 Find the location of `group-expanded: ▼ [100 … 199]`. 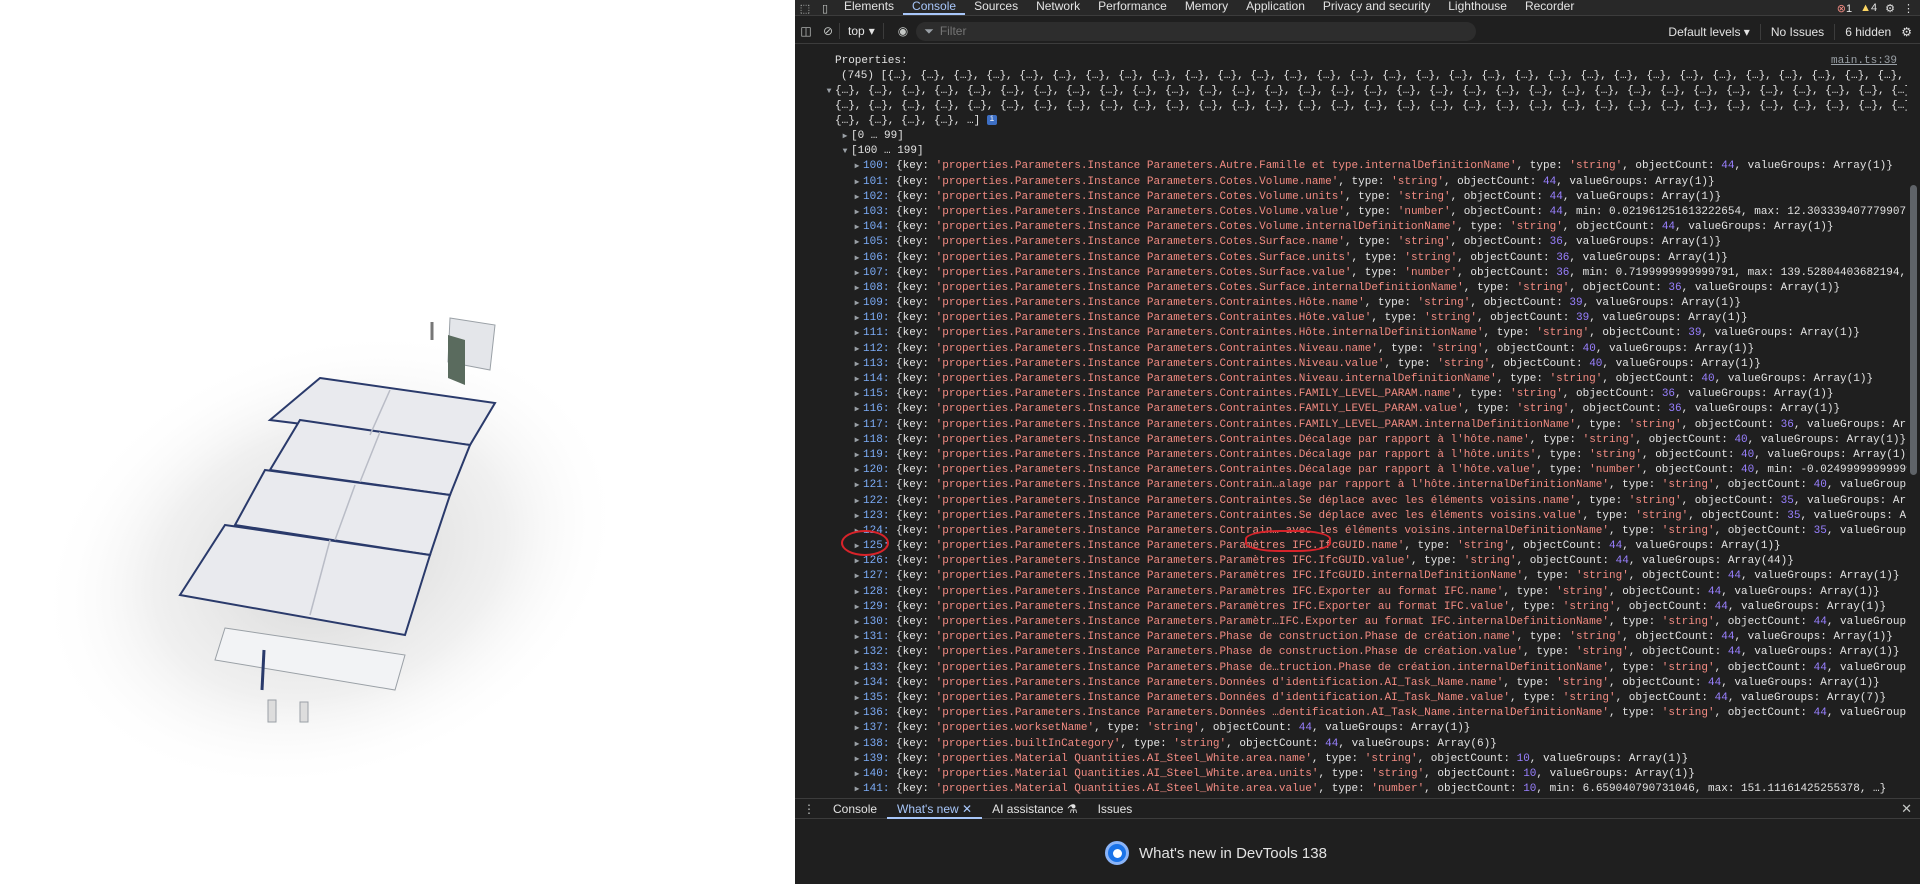

group-expanded: ▼ [100 … 199] is located at coordinates (1351, 151).